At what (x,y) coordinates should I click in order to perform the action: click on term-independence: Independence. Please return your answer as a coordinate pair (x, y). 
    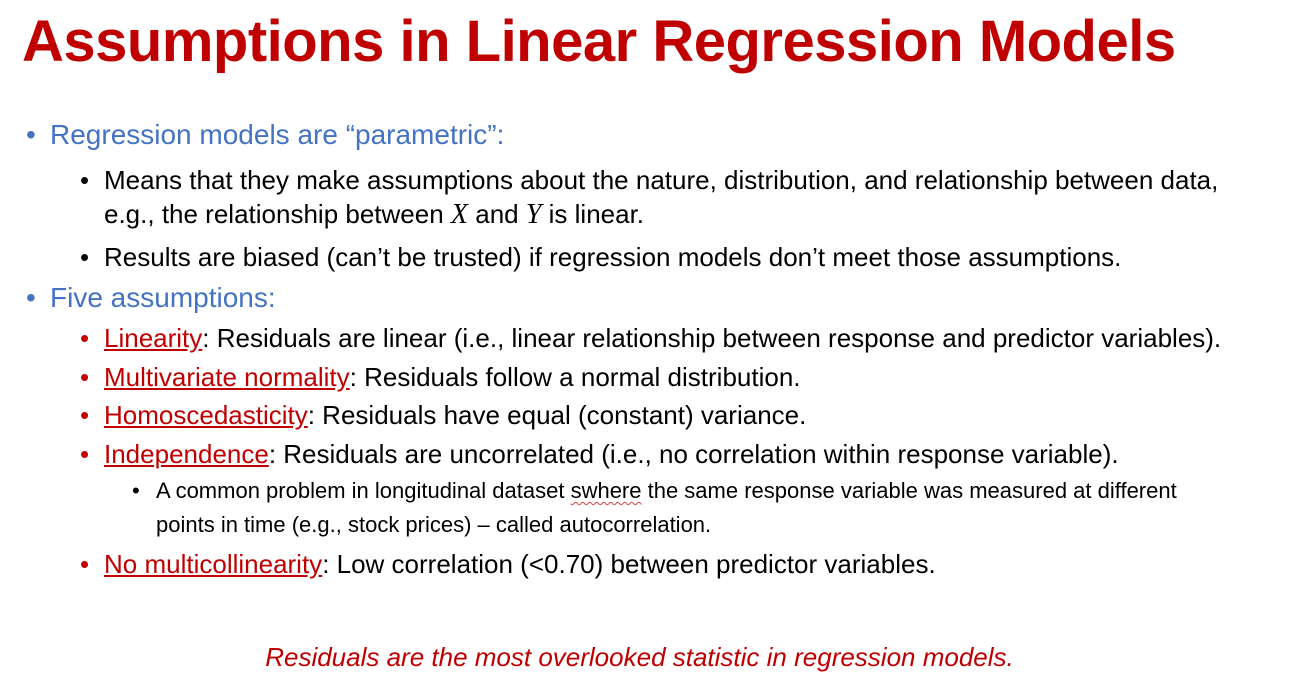
    Looking at the image, I should click on (186, 454).